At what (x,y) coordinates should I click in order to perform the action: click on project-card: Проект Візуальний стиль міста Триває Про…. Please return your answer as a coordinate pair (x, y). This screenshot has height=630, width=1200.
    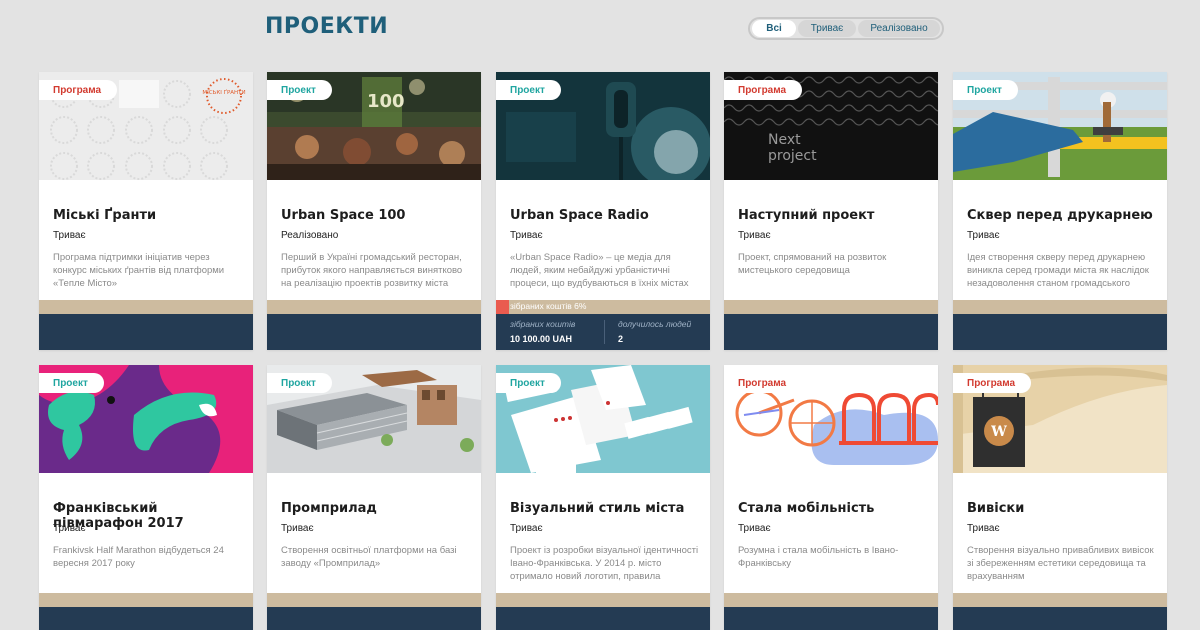
    Looking at the image, I should click on (603, 497).